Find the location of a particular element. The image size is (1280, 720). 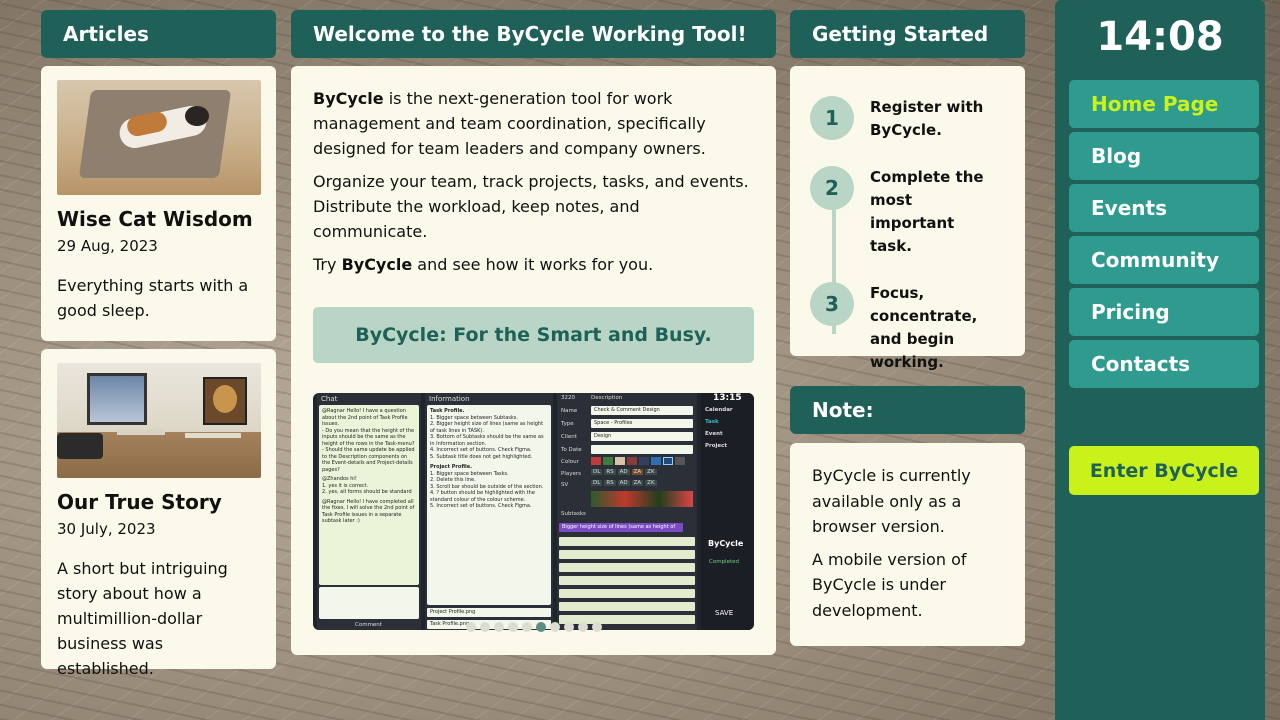

article-date: 30 July, 2023 is located at coordinates (106, 529).